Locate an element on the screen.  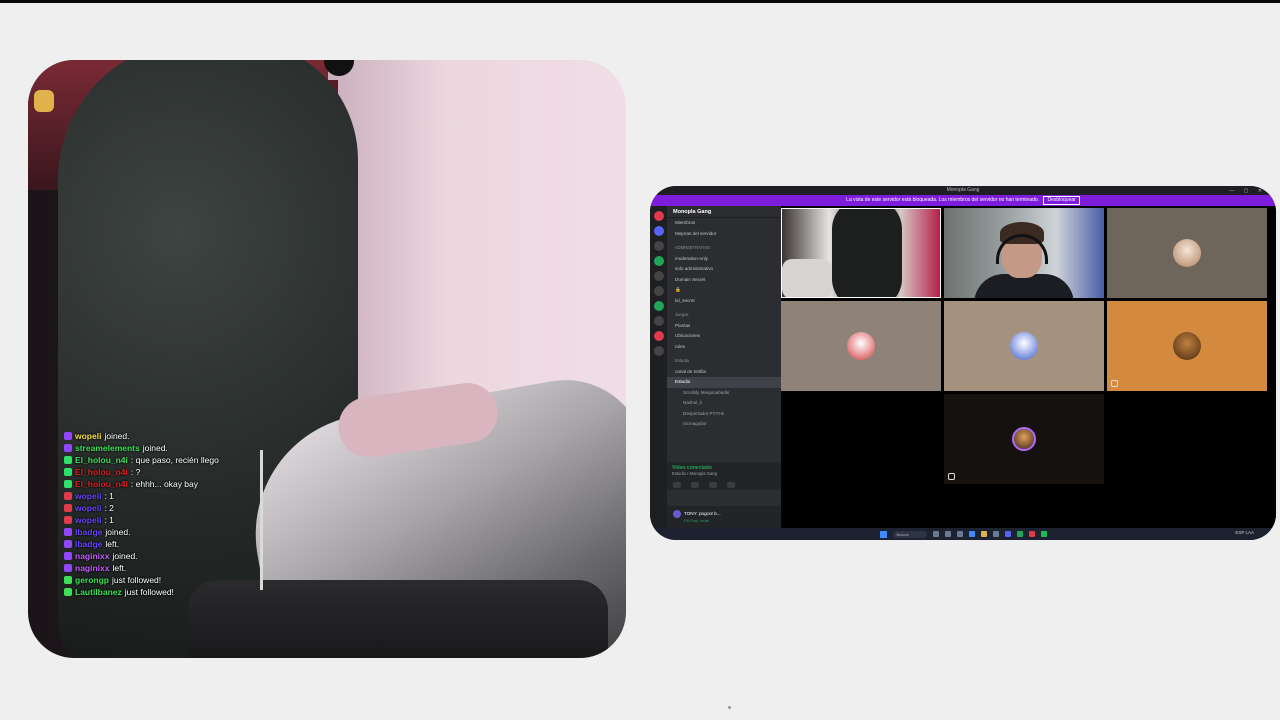
mute-icon is located at coordinates (1114, 383).